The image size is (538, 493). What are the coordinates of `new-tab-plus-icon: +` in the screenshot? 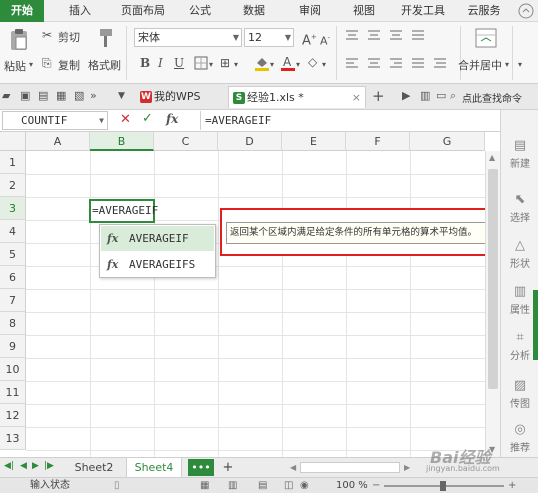 It's located at (378, 96).